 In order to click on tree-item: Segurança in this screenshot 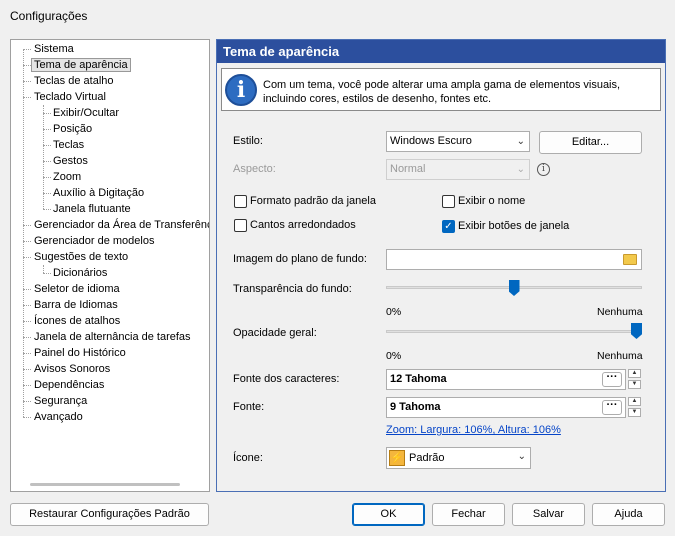, I will do `click(60, 401)`.